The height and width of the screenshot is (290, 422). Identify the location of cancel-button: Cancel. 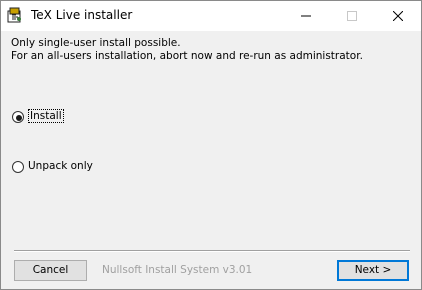
(50, 270).